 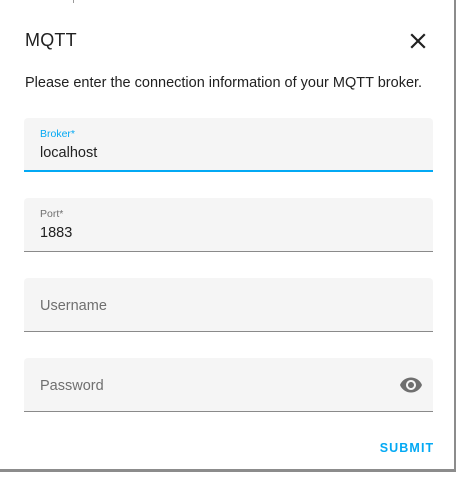 I want to click on broker-field: Broker*, so click(x=228, y=145).